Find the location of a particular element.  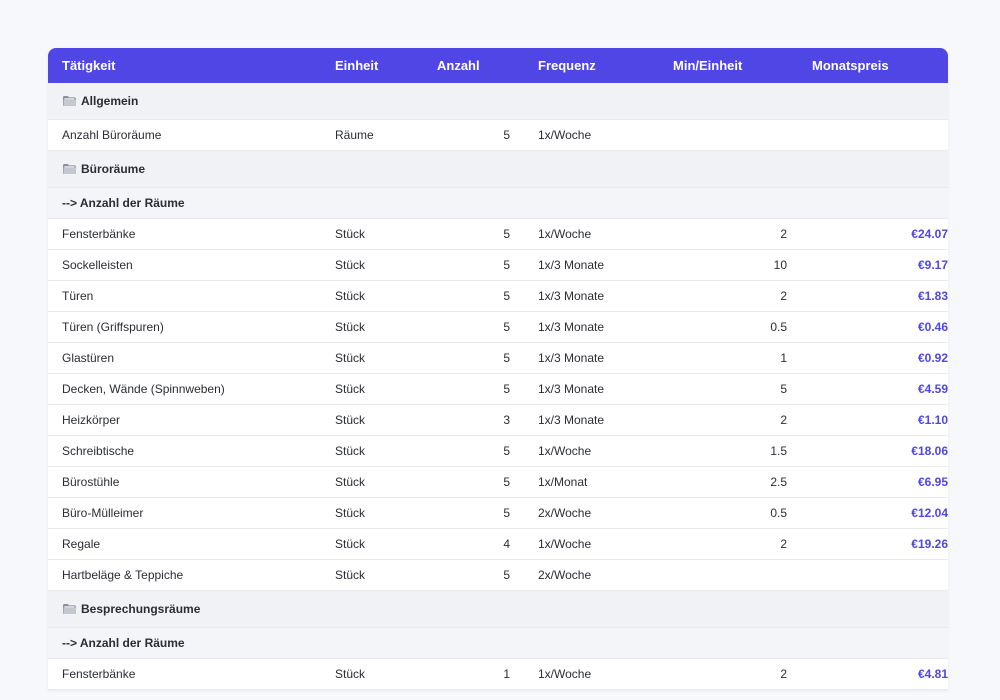

folder-icon is located at coordinates (69, 100).